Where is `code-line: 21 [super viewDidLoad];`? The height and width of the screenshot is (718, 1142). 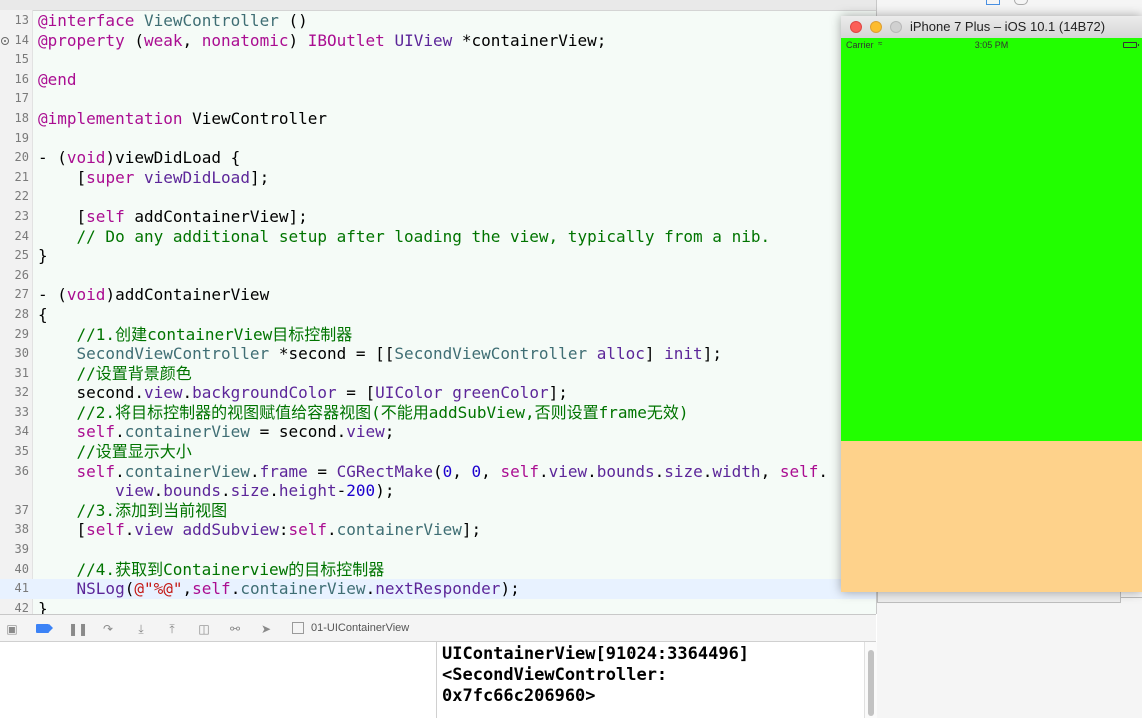 code-line: 21 [super viewDidLoad]; is located at coordinates (438, 178).